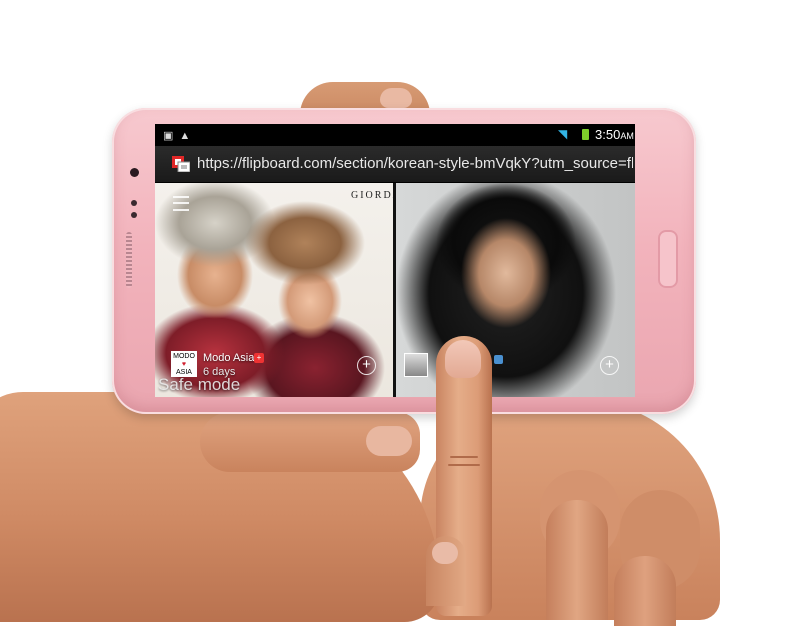  What do you see at coordinates (188, 136) in the screenshot?
I see `warning-icon: ▲` at bounding box center [188, 136].